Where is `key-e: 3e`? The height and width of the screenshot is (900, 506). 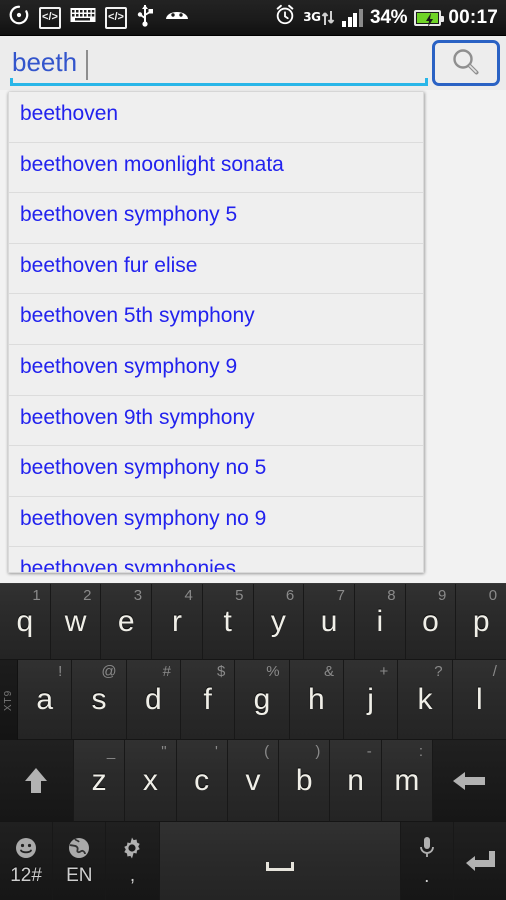 key-e: 3e is located at coordinates (127, 622).